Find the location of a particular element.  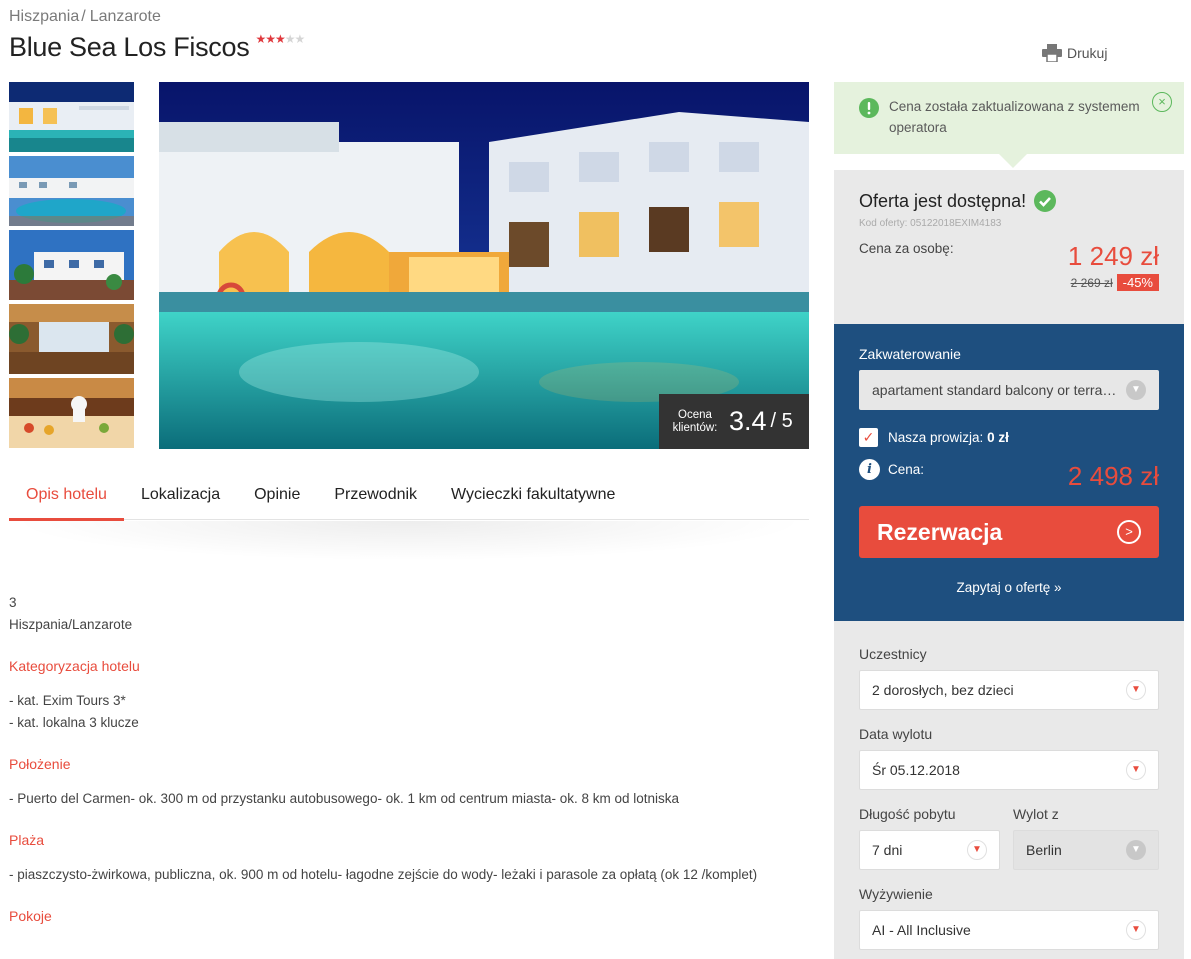

total-price-label: Cena: is located at coordinates (906, 469).